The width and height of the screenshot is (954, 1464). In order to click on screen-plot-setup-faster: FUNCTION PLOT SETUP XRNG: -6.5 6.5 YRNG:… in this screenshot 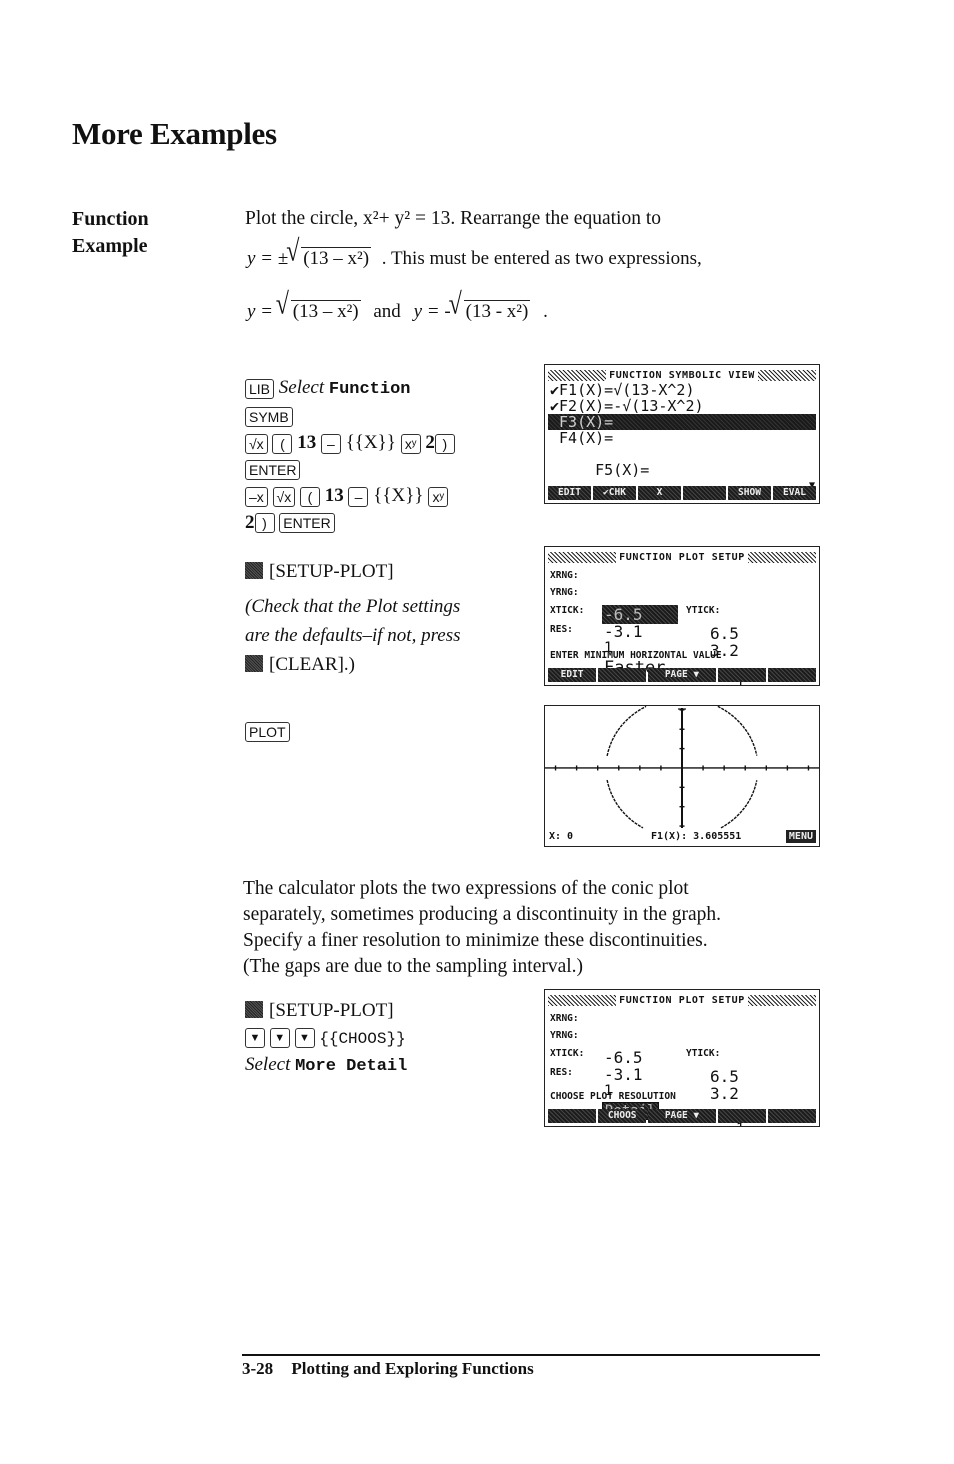, I will do `click(682, 616)`.